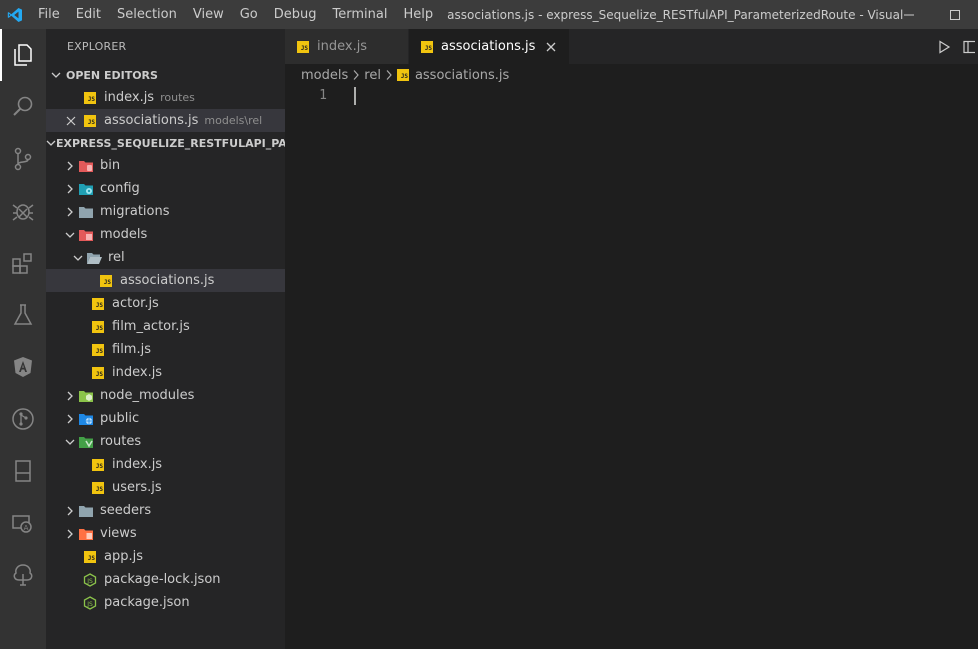 The image size is (978, 649). Describe the element at coordinates (360, 14) in the screenshot. I see `menu-terminal: Terminal` at that location.